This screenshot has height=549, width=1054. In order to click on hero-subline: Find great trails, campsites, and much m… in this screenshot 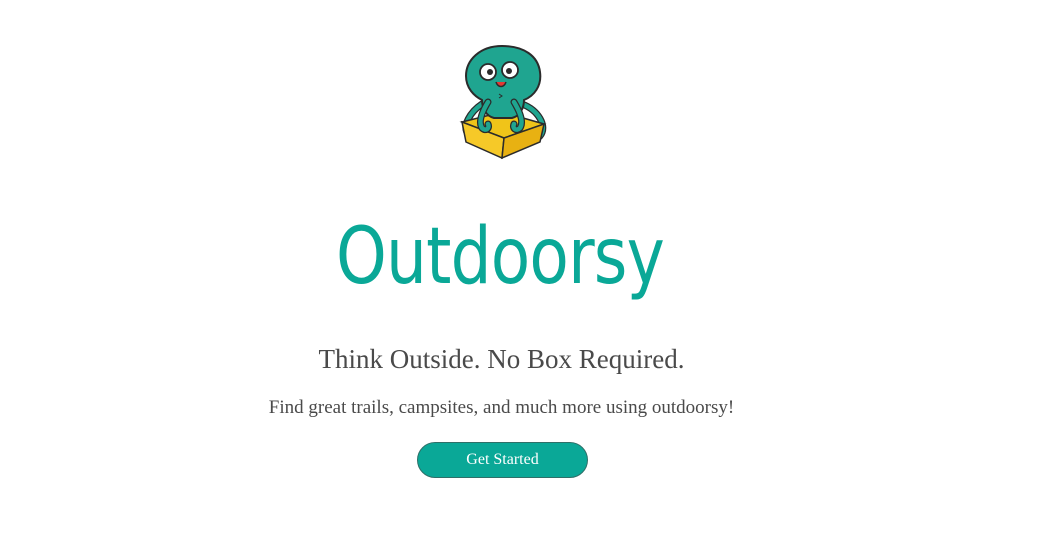, I will do `click(501, 407)`.